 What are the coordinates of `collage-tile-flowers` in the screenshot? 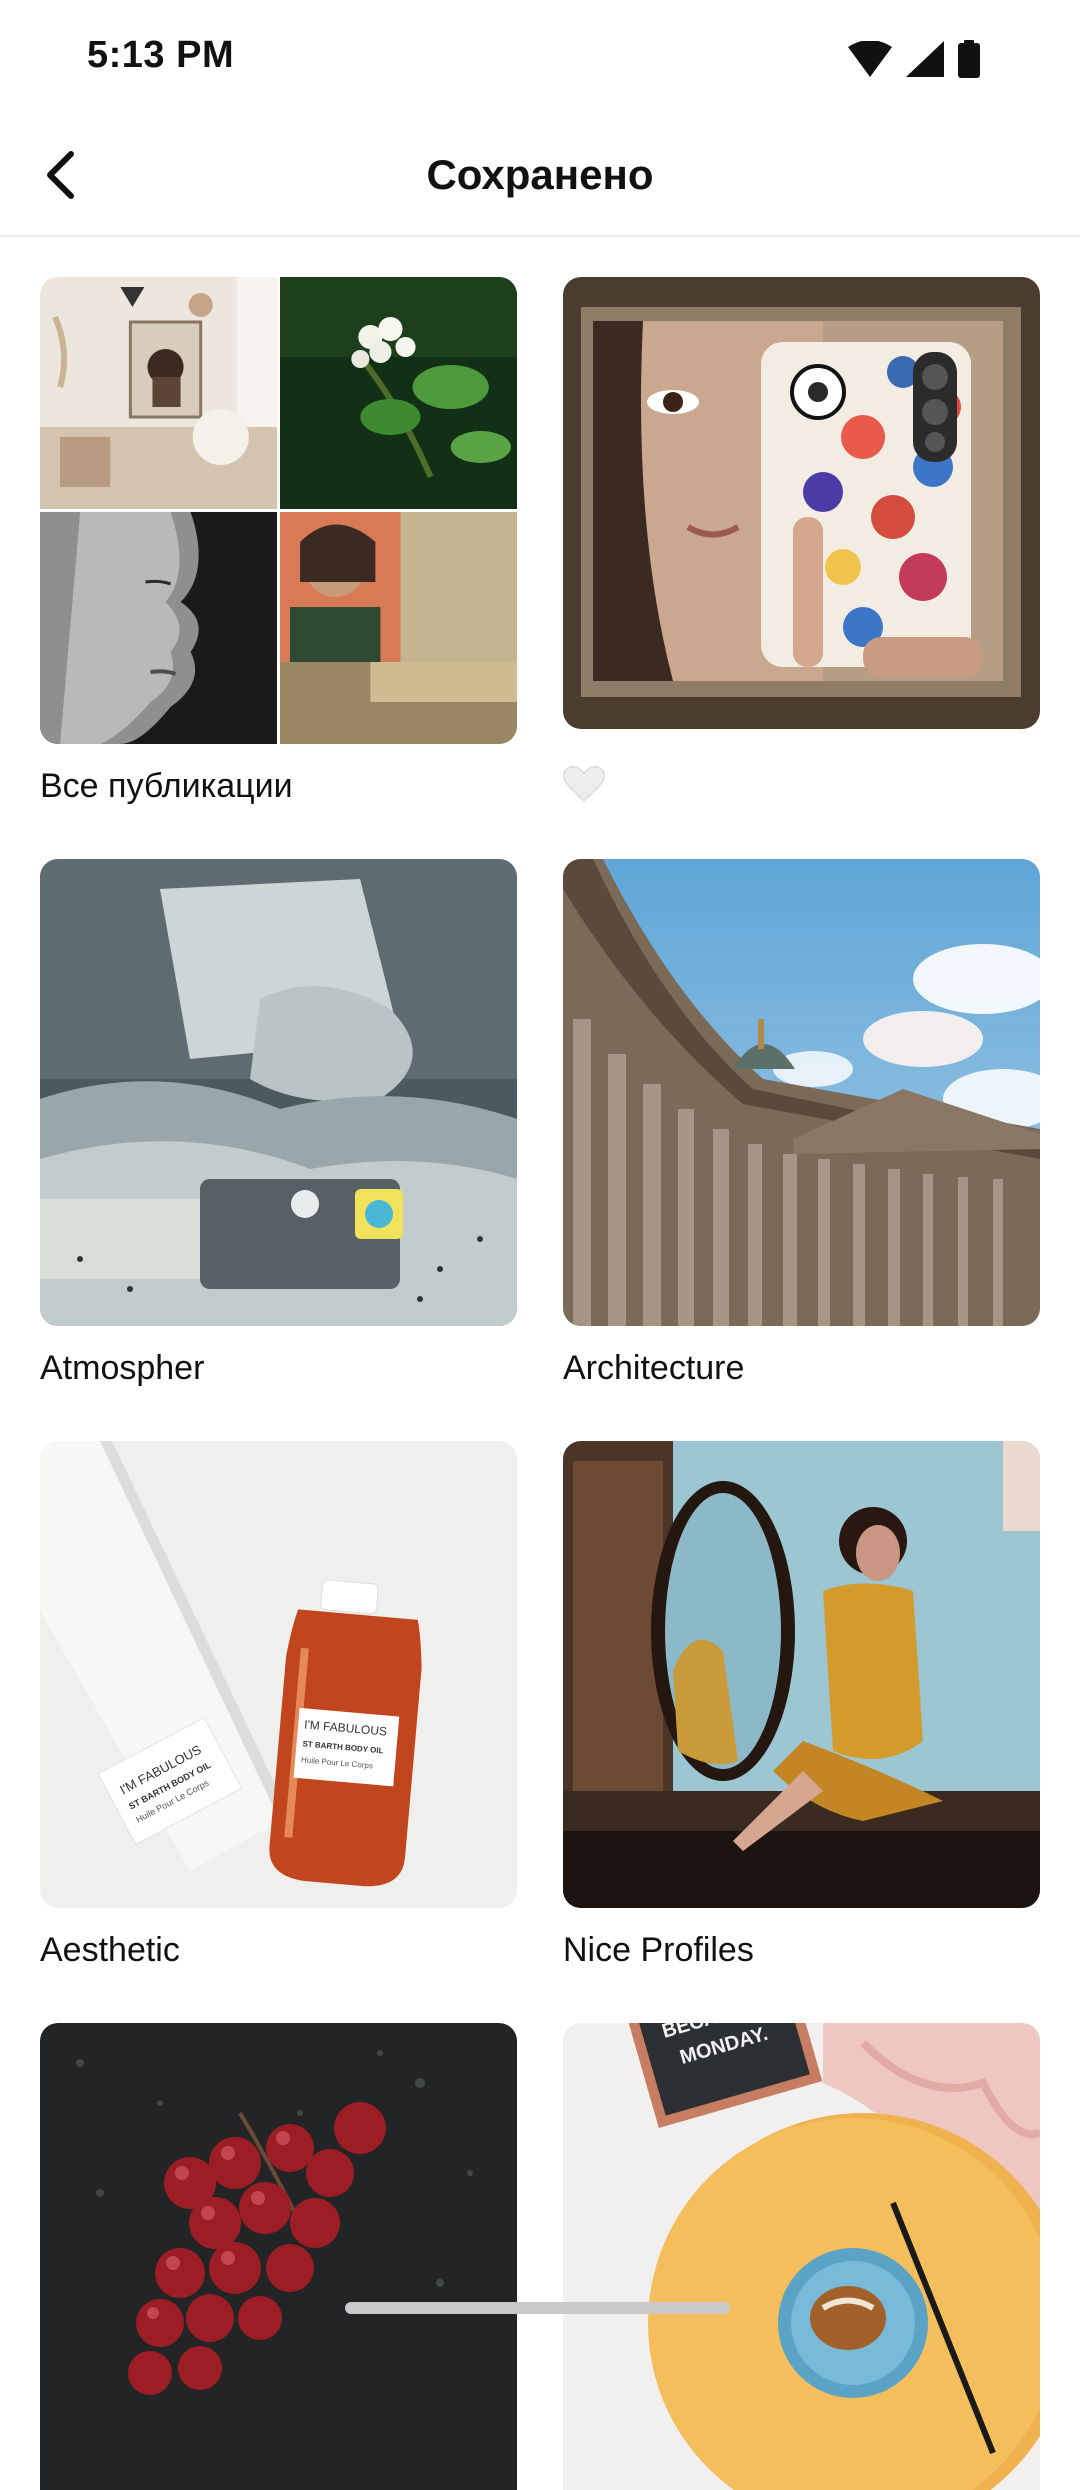 It's located at (398, 393).